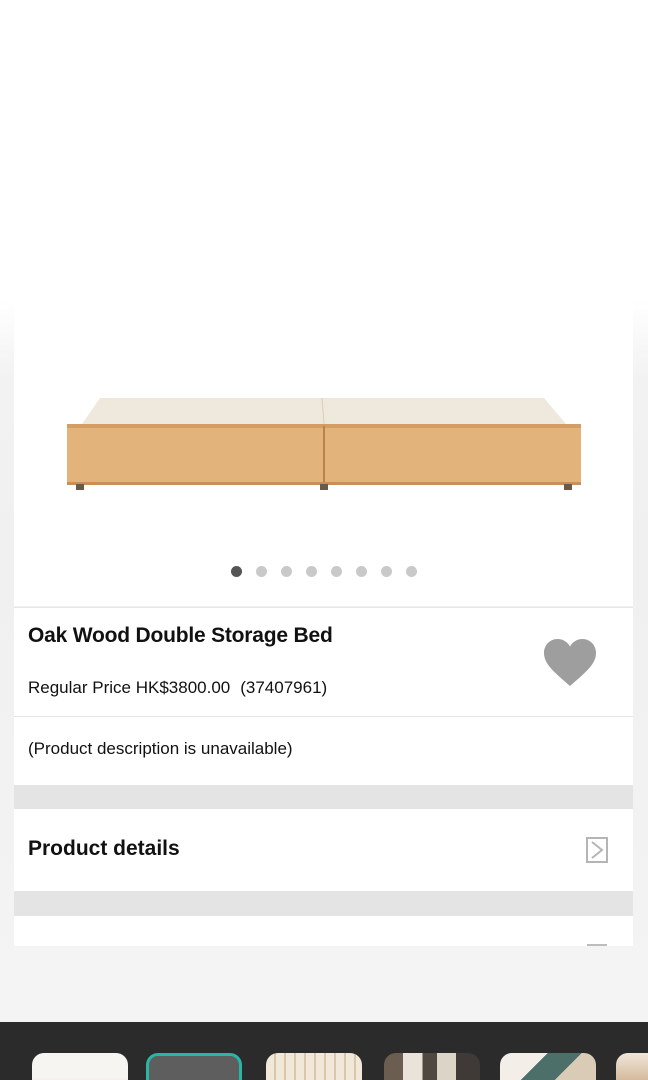 Image resolution: width=648 pixels, height=1080 pixels. I want to click on product-description: (Product description is unavailable), so click(323, 750).